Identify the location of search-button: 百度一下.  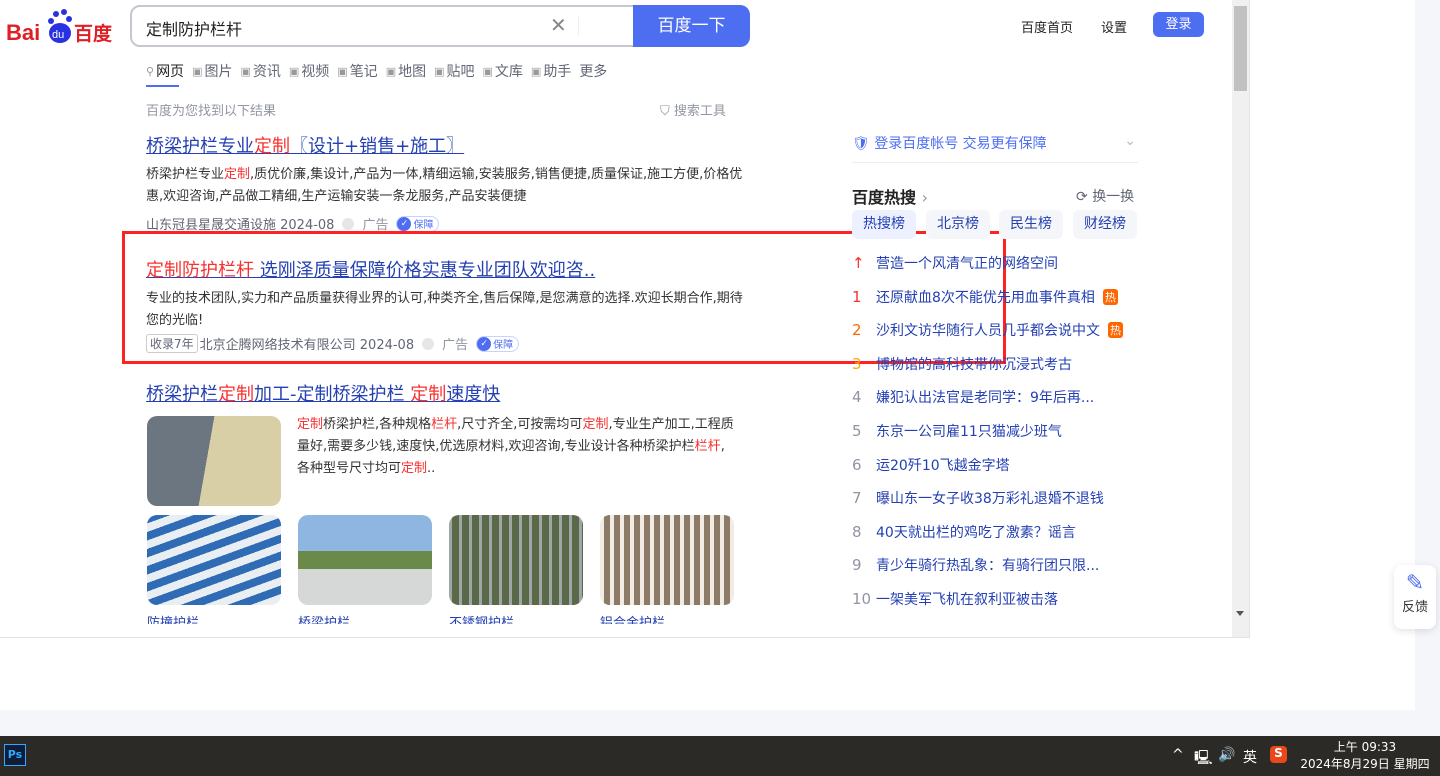
(691, 26).